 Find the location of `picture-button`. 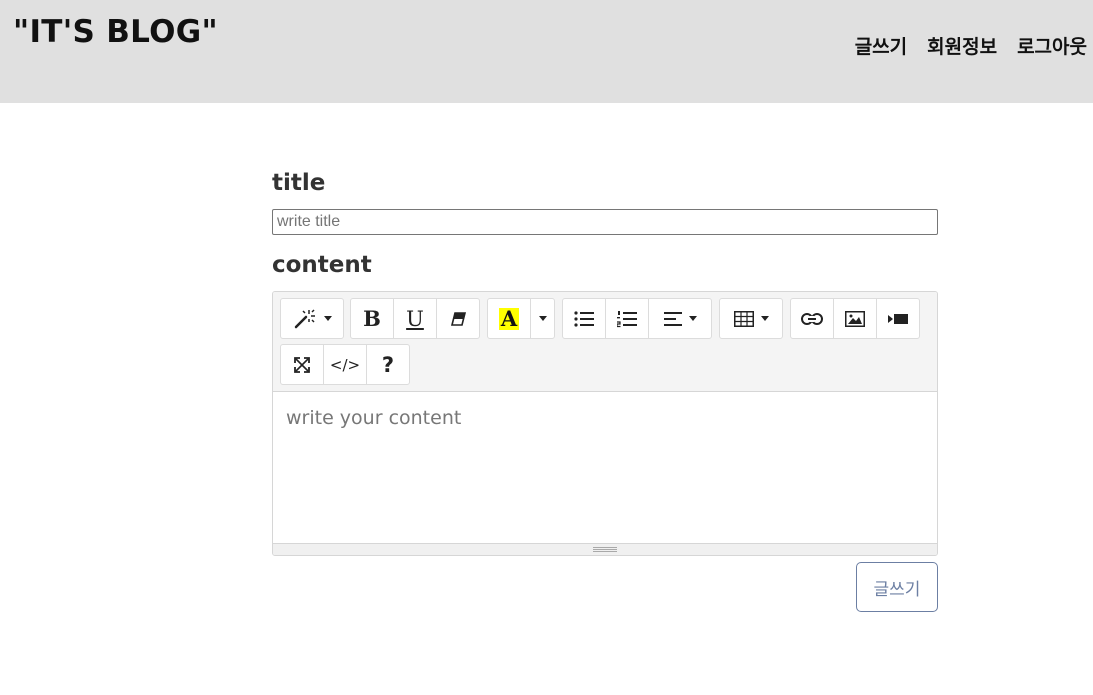

picture-button is located at coordinates (855, 318).